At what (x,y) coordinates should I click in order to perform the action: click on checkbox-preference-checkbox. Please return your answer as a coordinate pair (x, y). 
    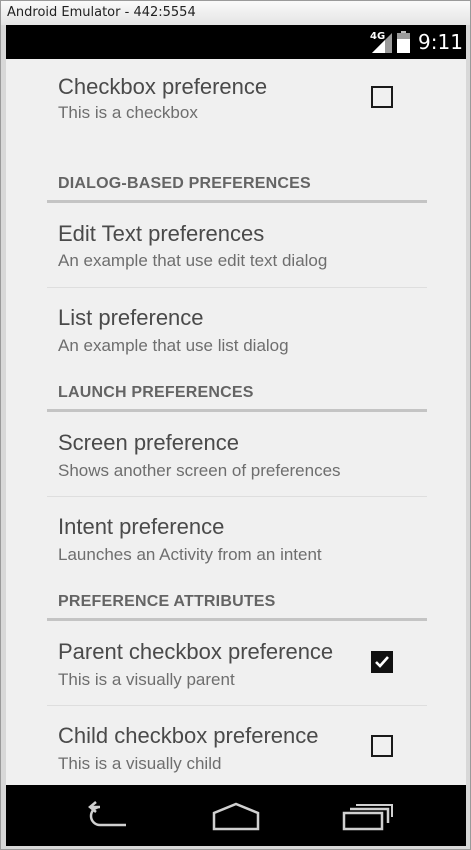
    Looking at the image, I should click on (382, 97).